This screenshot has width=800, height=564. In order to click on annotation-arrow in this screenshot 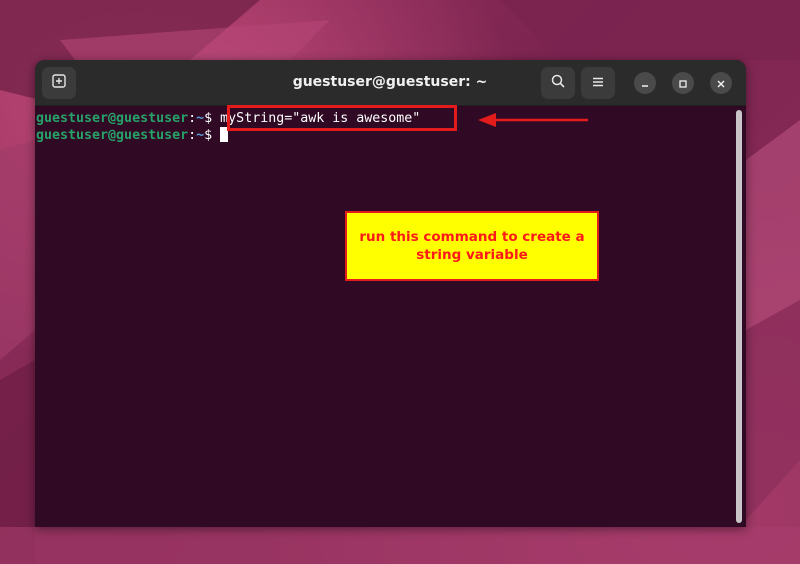, I will do `click(534, 122)`.